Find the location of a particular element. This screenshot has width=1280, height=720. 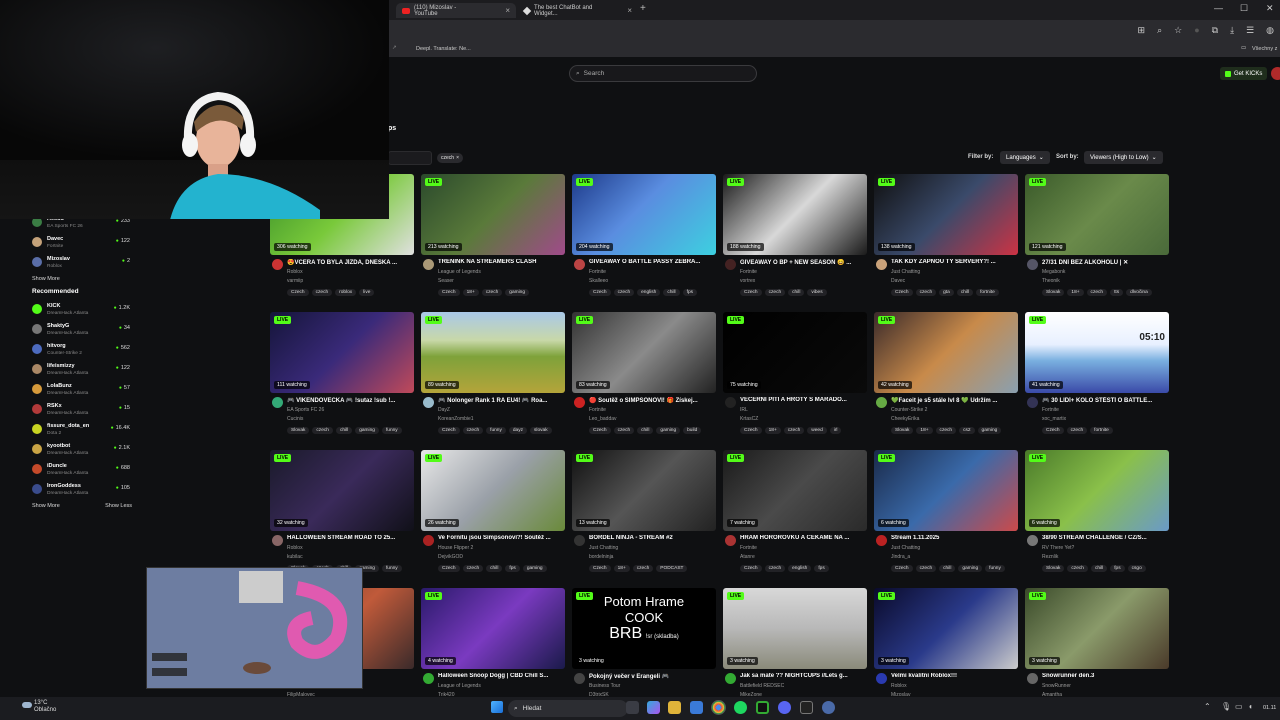

stream-category: SnowRunner is located at coordinates (1056, 686).